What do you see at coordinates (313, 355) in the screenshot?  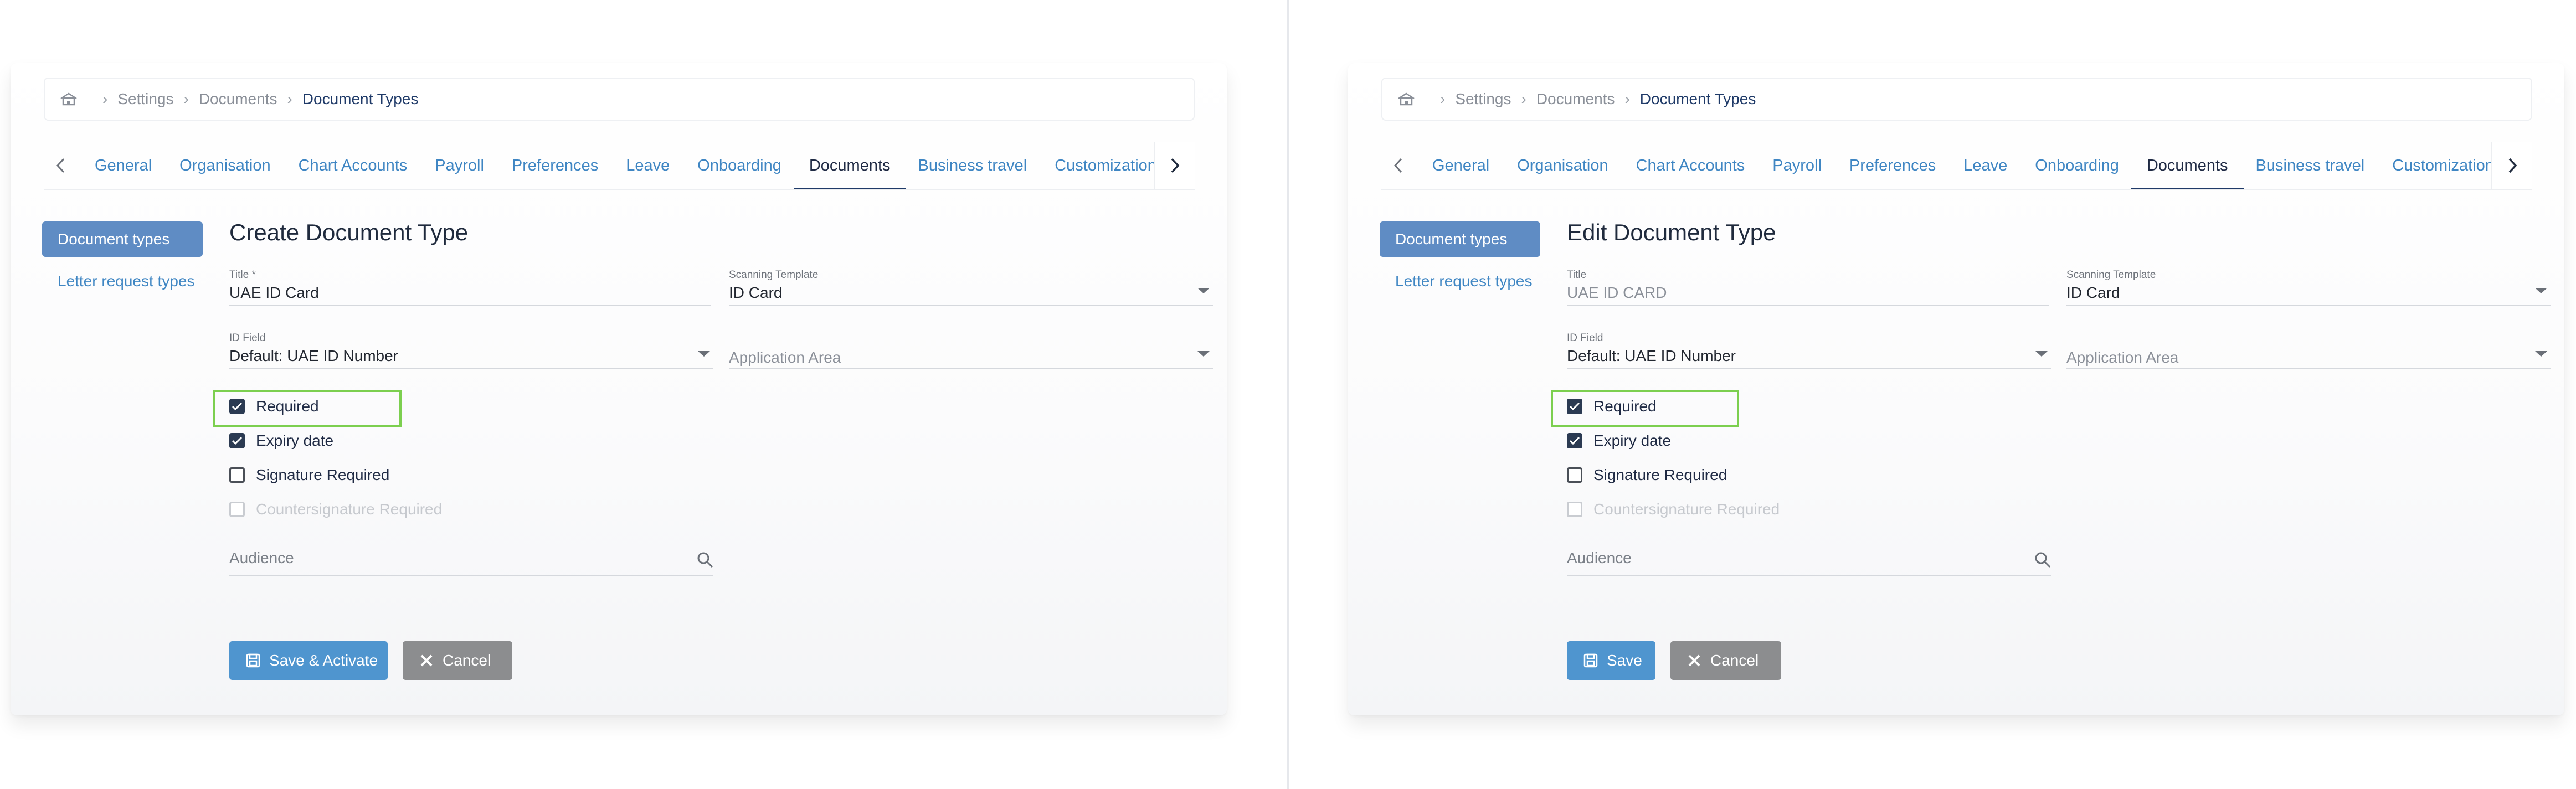 I see `id-field-value: Default: UAE ID Number` at bounding box center [313, 355].